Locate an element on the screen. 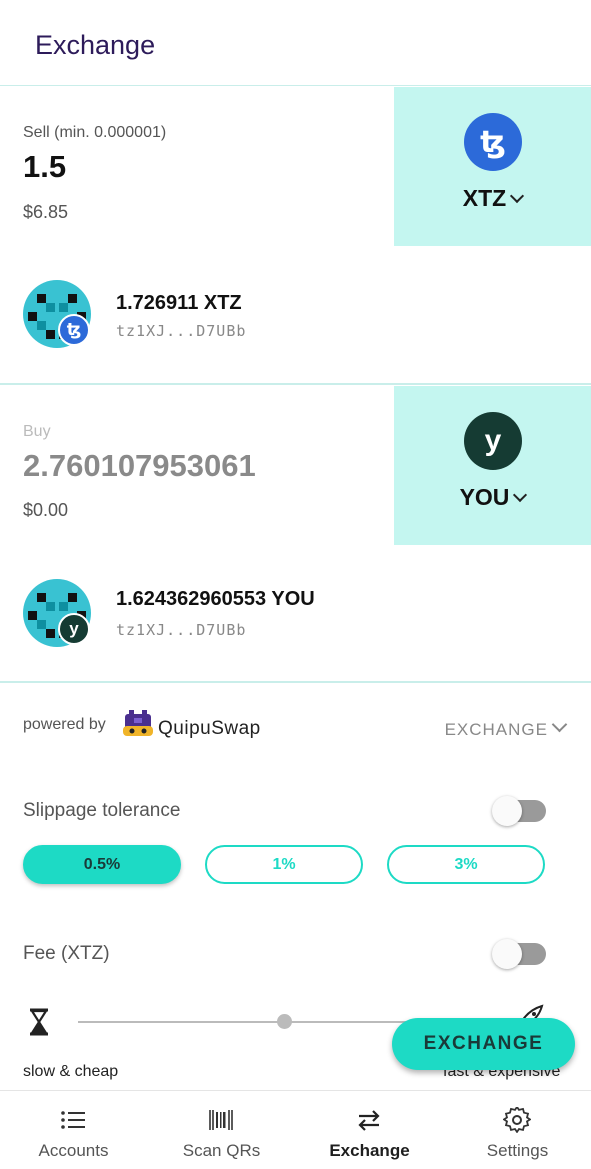 Image resolution: width=591 pixels, height=1169 pixels. buy-token-symbol: YOU is located at coordinates (492, 497).